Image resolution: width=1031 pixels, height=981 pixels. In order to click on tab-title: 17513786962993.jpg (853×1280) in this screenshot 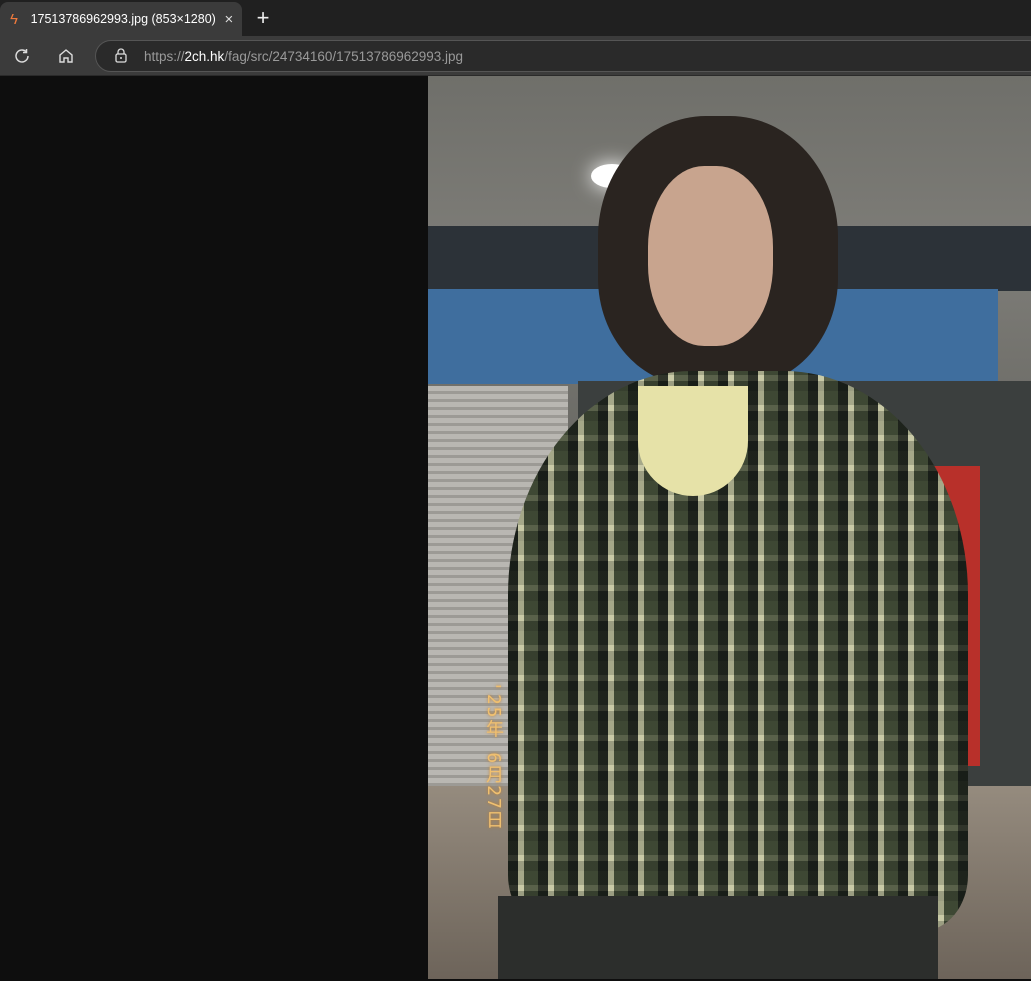, I will do `click(123, 19)`.